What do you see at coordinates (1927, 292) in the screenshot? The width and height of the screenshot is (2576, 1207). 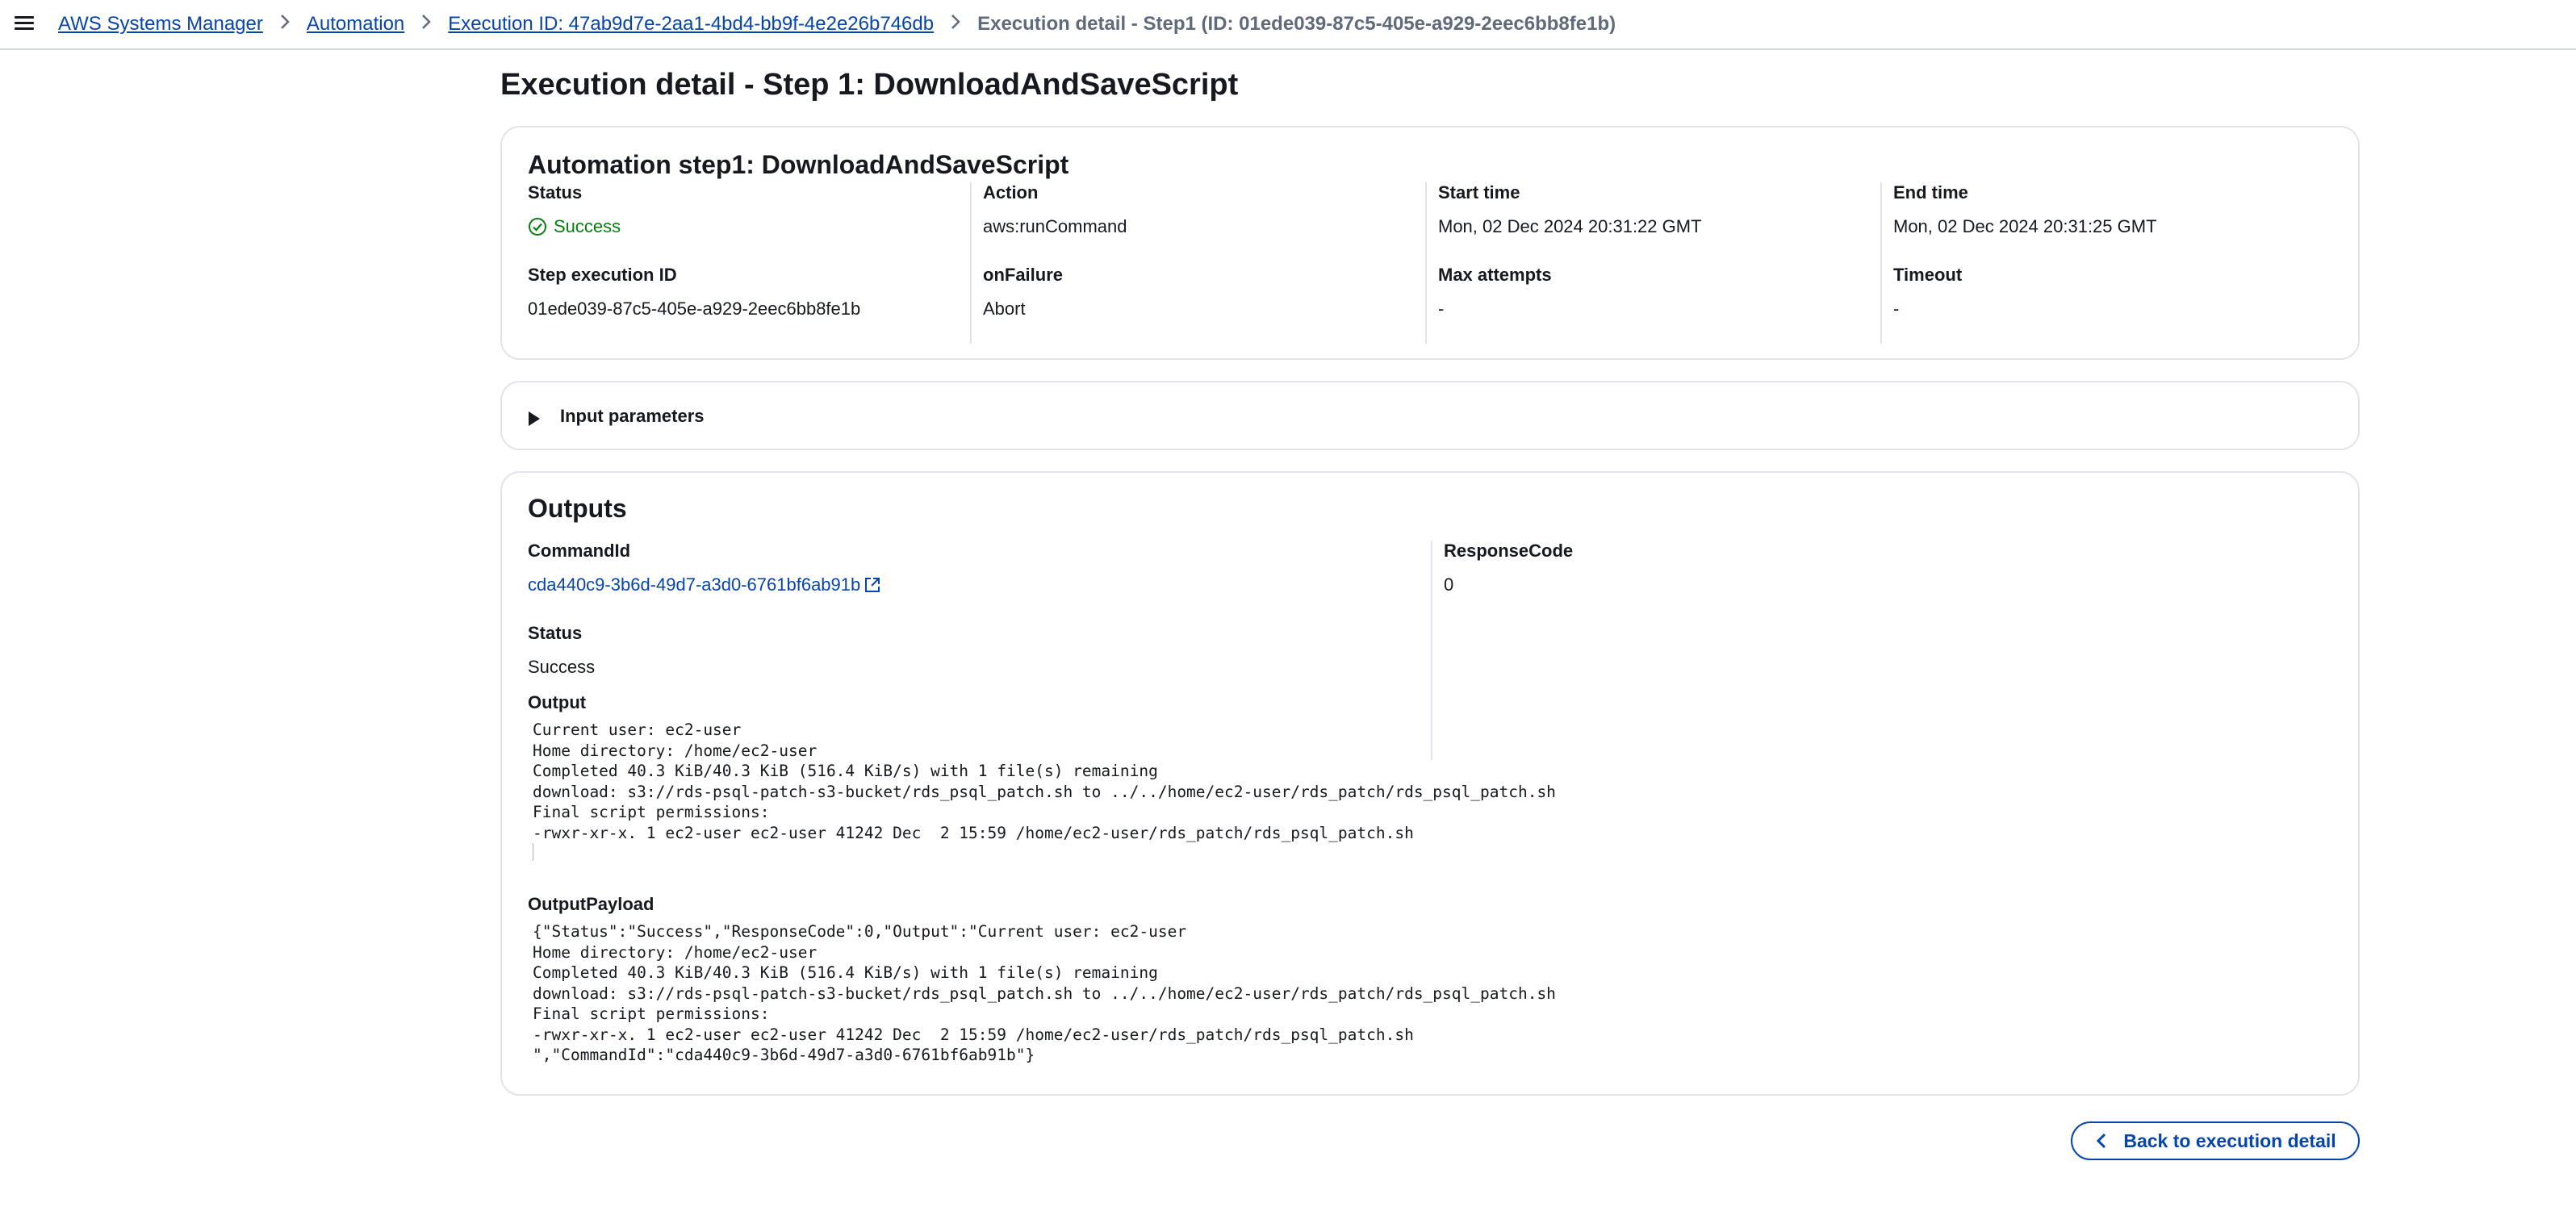 I see `timeout-field: Timeout -` at bounding box center [1927, 292].